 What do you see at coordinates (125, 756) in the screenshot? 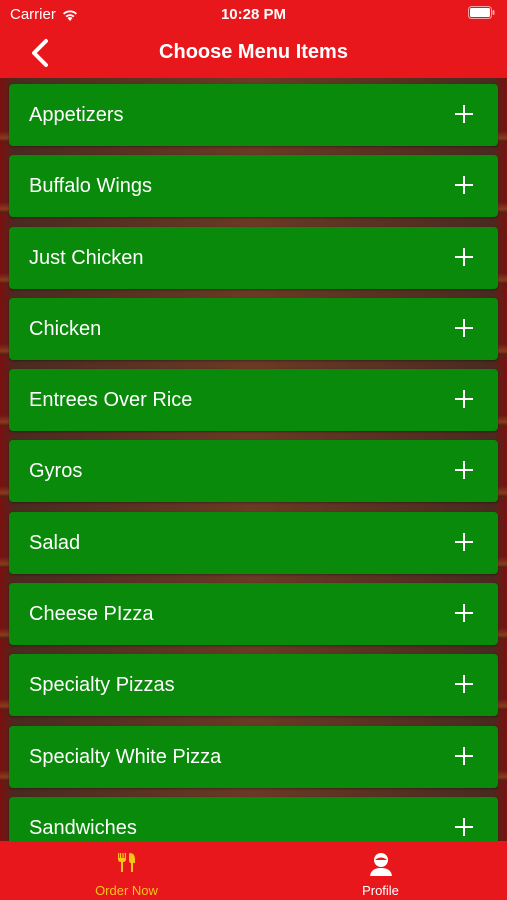
I see `menu-category-label: Specialty White Pizza` at bounding box center [125, 756].